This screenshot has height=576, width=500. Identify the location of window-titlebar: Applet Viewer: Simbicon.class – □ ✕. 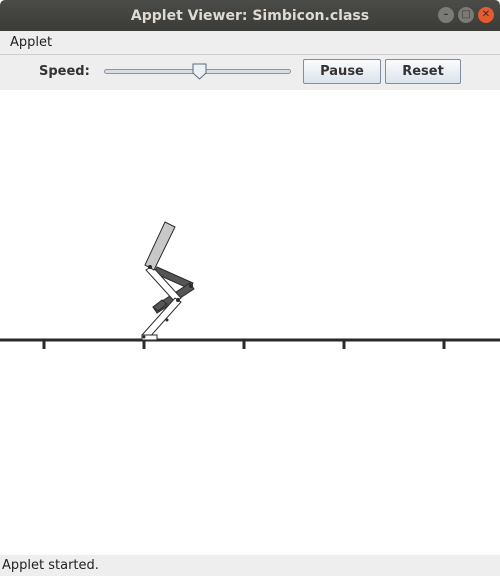
(250, 15).